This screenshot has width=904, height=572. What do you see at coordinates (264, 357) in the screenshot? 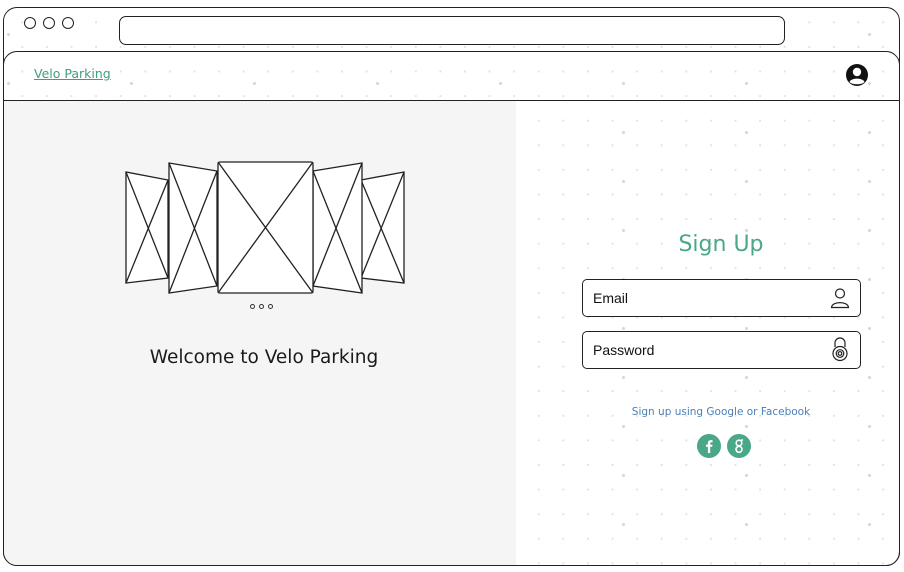
I see `welcome-heading: Welcome to Velo Parking` at bounding box center [264, 357].